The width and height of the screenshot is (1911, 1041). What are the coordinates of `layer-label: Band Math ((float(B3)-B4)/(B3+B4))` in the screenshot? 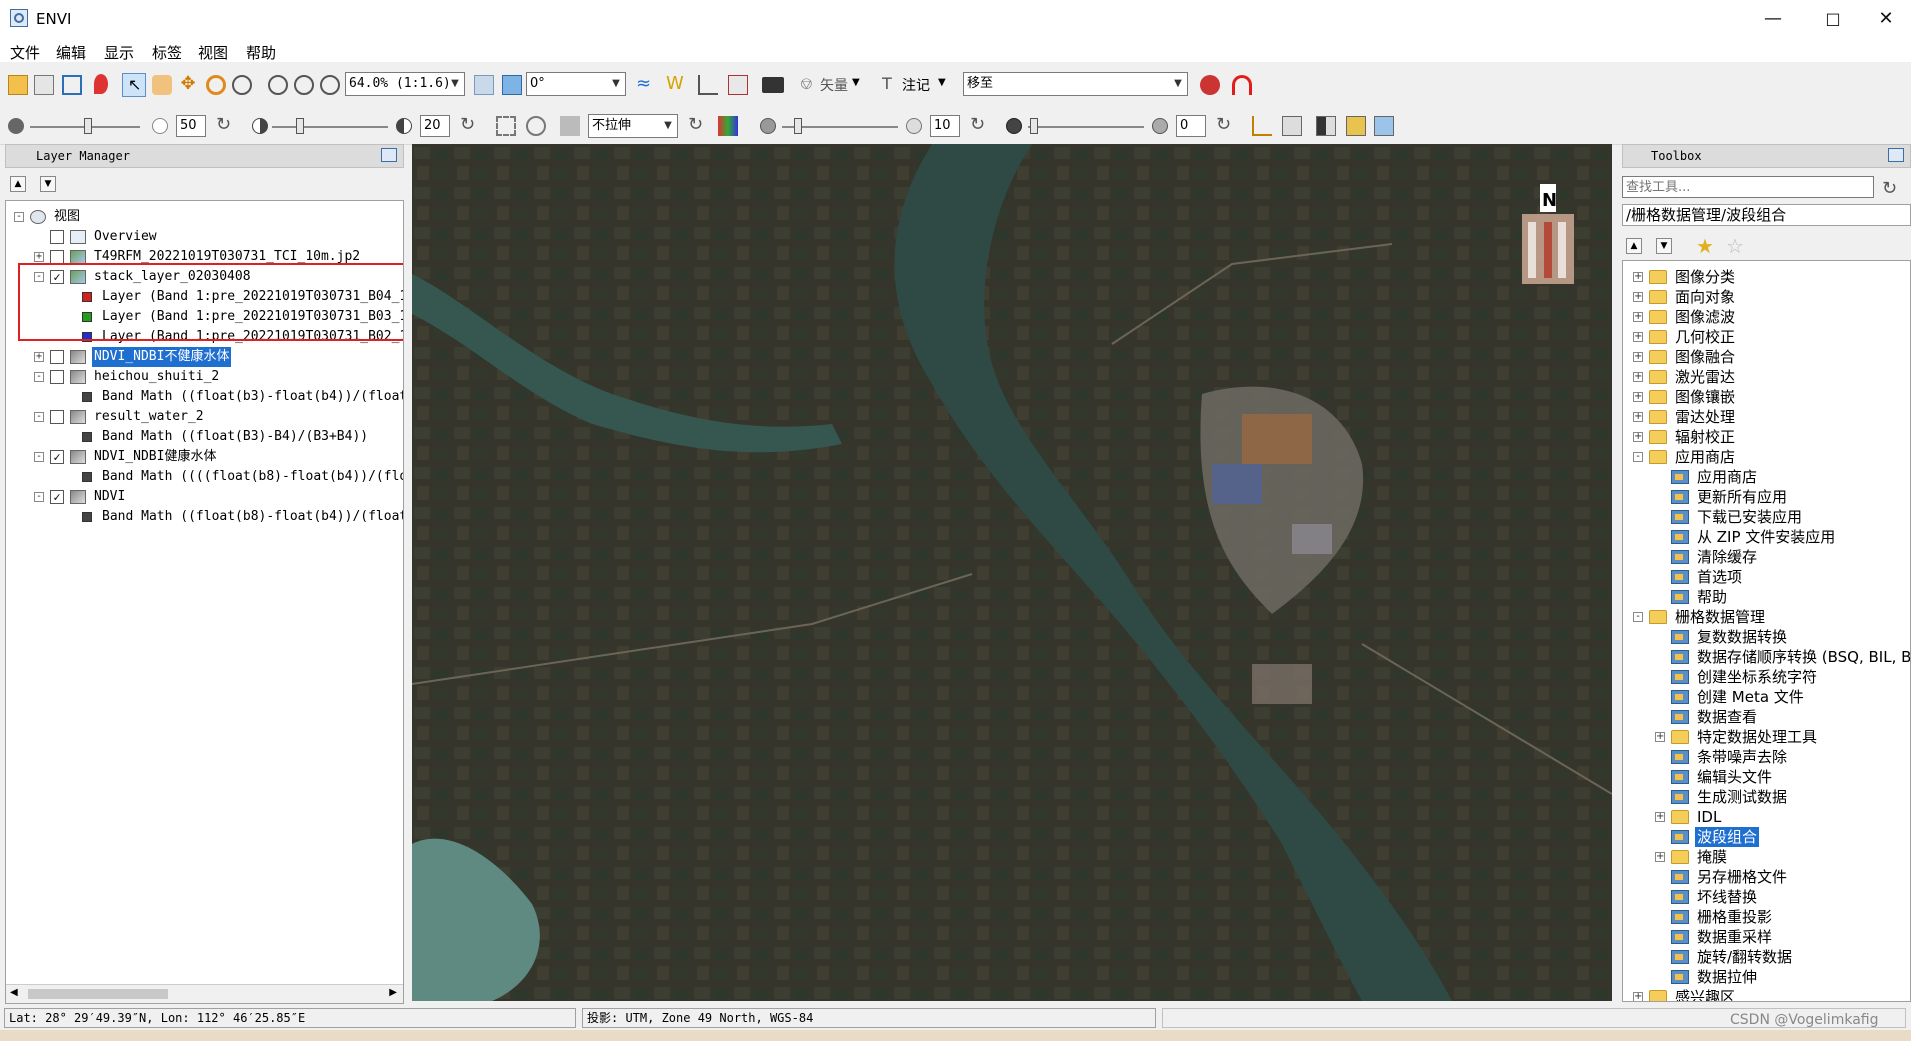 It's located at (235, 437).